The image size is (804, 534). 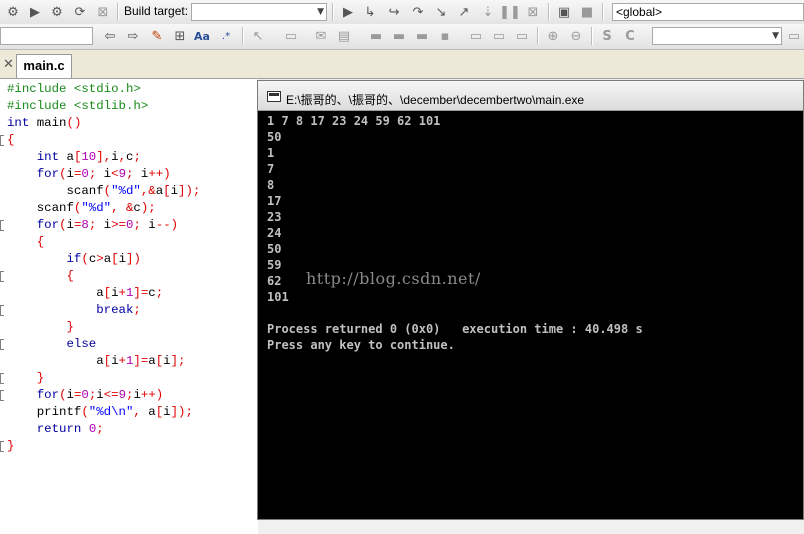 I want to click on c-icon: C, so click(x=630, y=36).